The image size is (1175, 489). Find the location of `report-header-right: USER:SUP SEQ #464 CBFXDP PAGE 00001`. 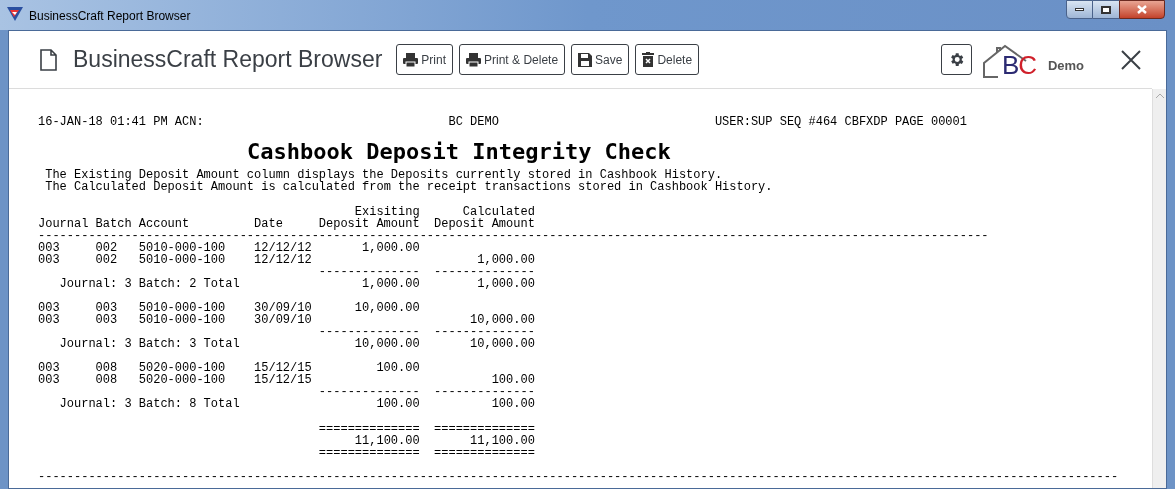

report-header-right: USER:SUP SEQ #464 CBFXDP PAGE 00001 is located at coordinates (840, 122).